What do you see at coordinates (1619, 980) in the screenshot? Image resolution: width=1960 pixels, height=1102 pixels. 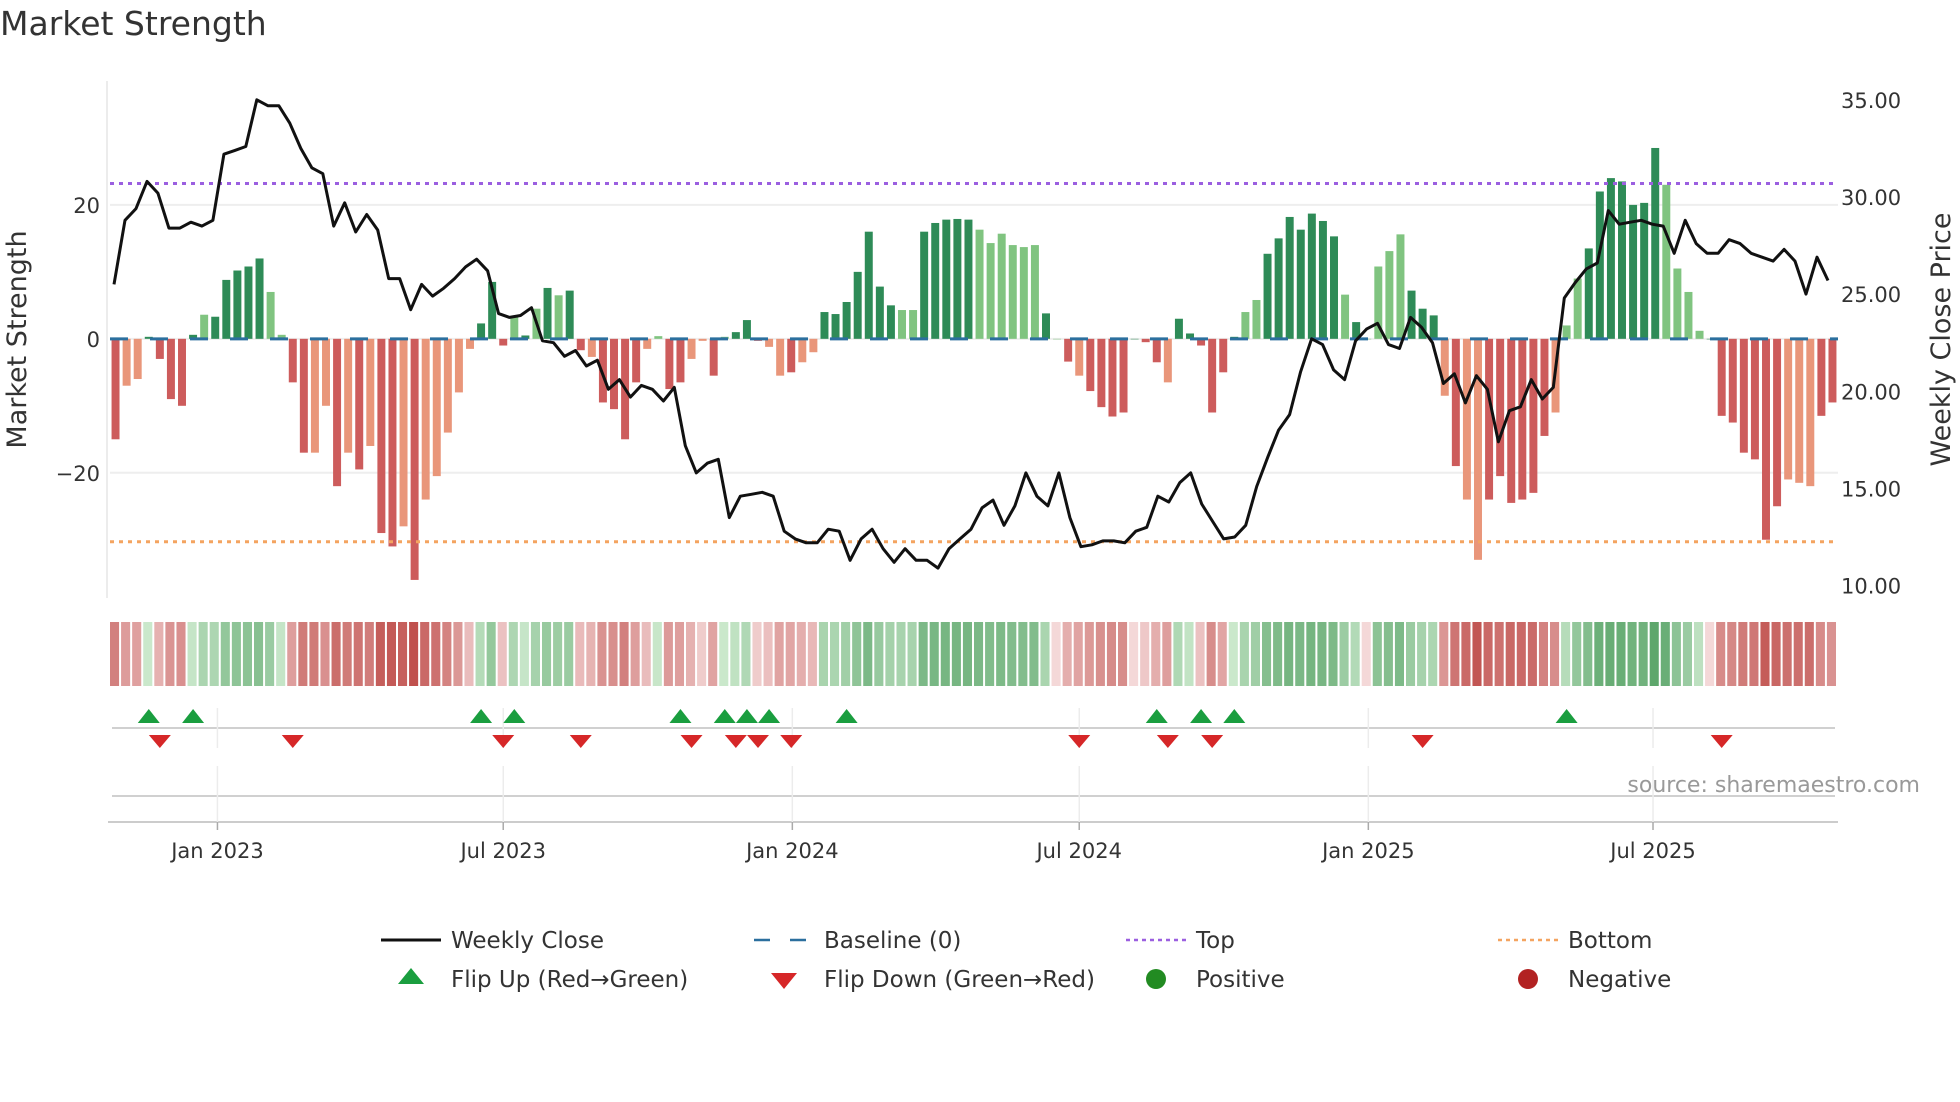 I see `legend-label: Negative` at bounding box center [1619, 980].